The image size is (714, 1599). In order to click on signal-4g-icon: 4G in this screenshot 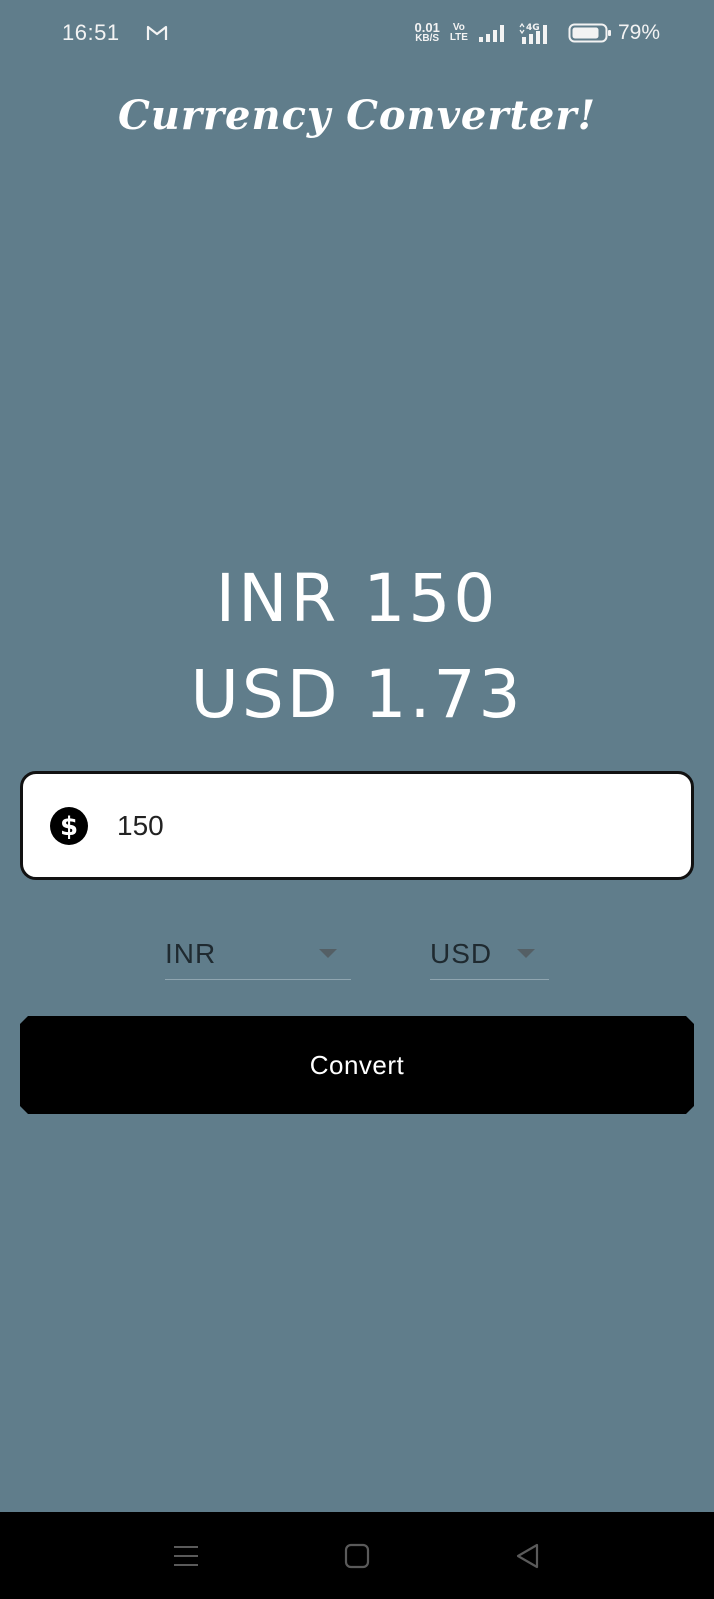, I will do `click(538, 33)`.